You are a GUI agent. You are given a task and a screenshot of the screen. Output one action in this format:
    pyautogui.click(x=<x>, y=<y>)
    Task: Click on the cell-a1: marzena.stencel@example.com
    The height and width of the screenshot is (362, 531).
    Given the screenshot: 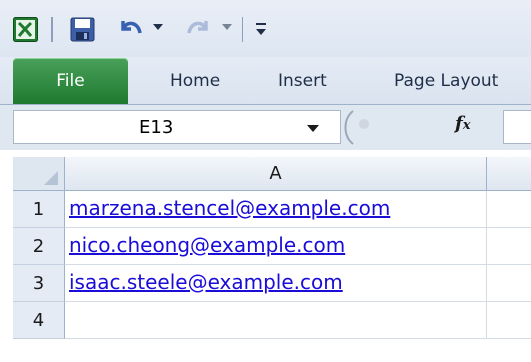 What is the action you would take?
    pyautogui.click(x=276, y=209)
    